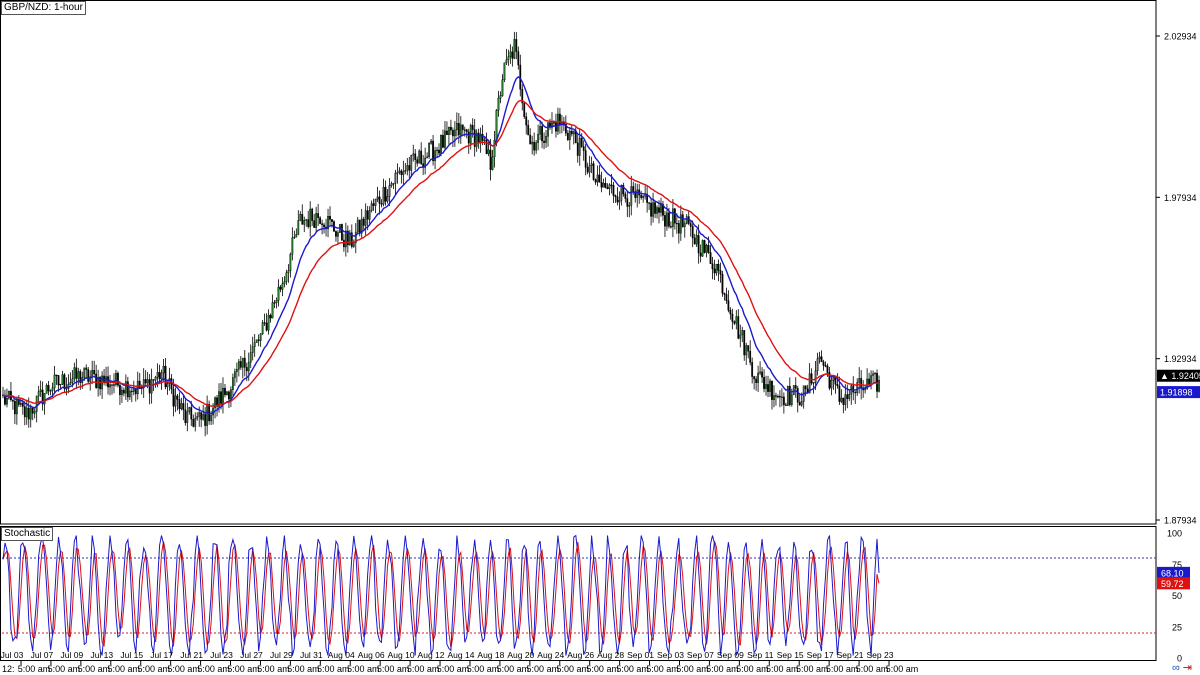  I want to click on date-tick-label: Aug 14, so click(460, 655).